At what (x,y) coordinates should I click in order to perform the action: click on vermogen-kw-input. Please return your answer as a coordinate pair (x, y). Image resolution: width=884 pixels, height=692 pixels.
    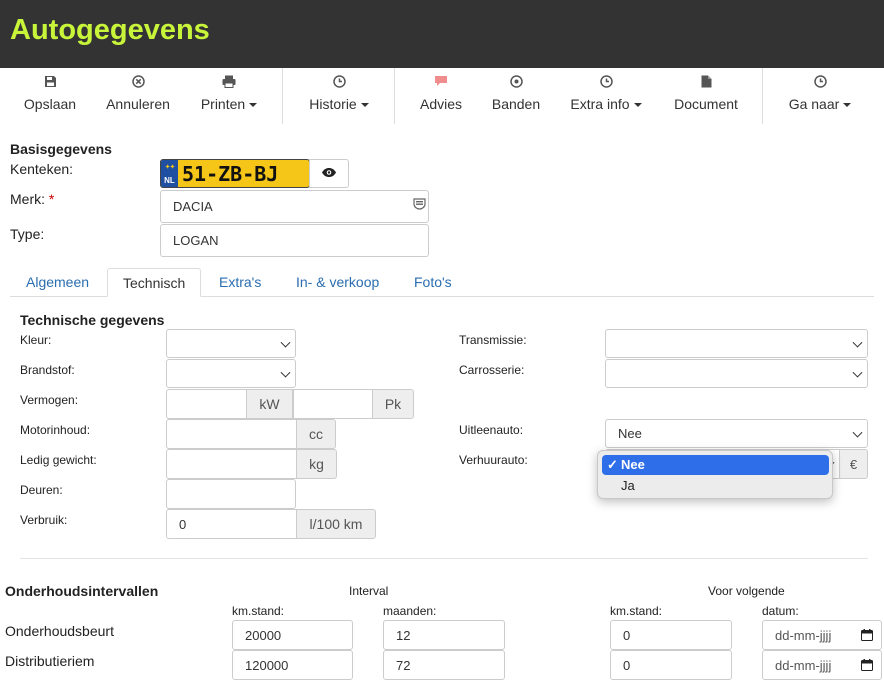
    Looking at the image, I should click on (206, 404).